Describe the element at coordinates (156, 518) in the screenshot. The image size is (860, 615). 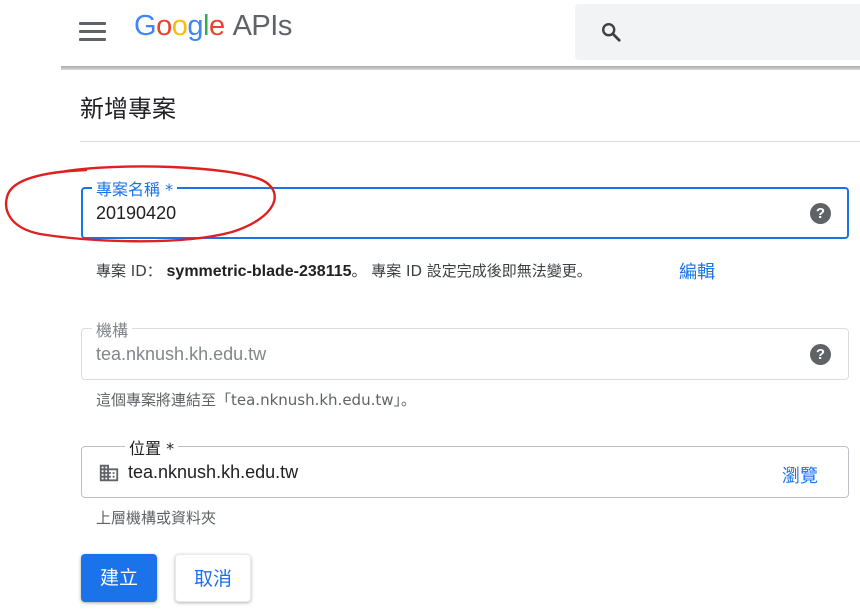
I see `location-hint: 上層機構或資料夾` at that location.